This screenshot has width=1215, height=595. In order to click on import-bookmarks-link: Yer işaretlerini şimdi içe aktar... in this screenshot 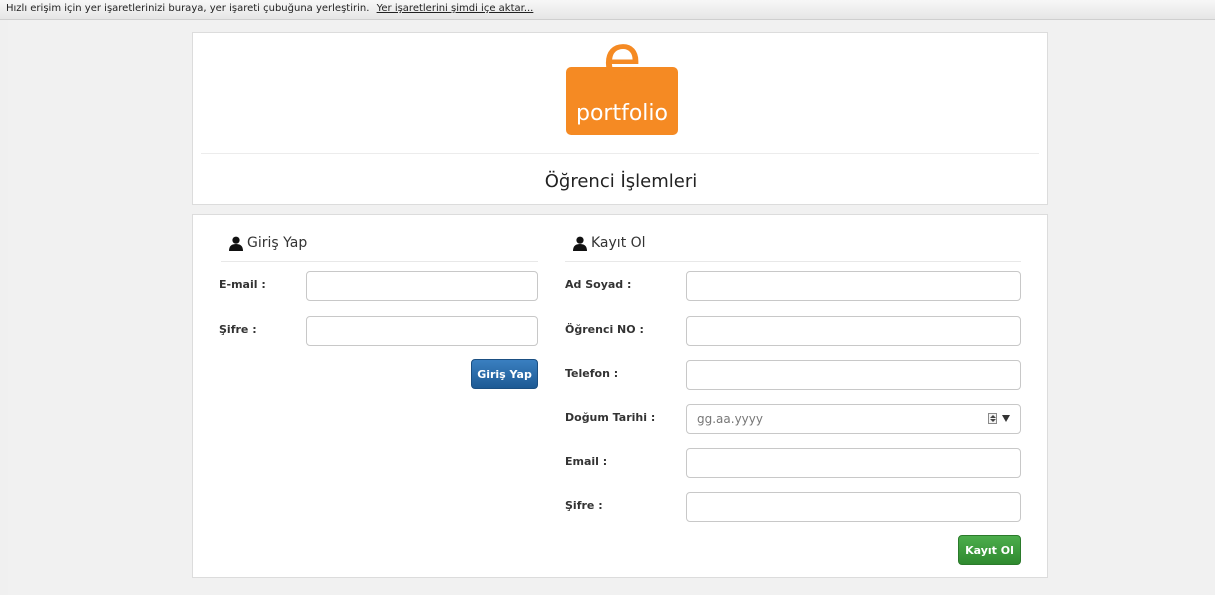, I will do `click(455, 8)`.